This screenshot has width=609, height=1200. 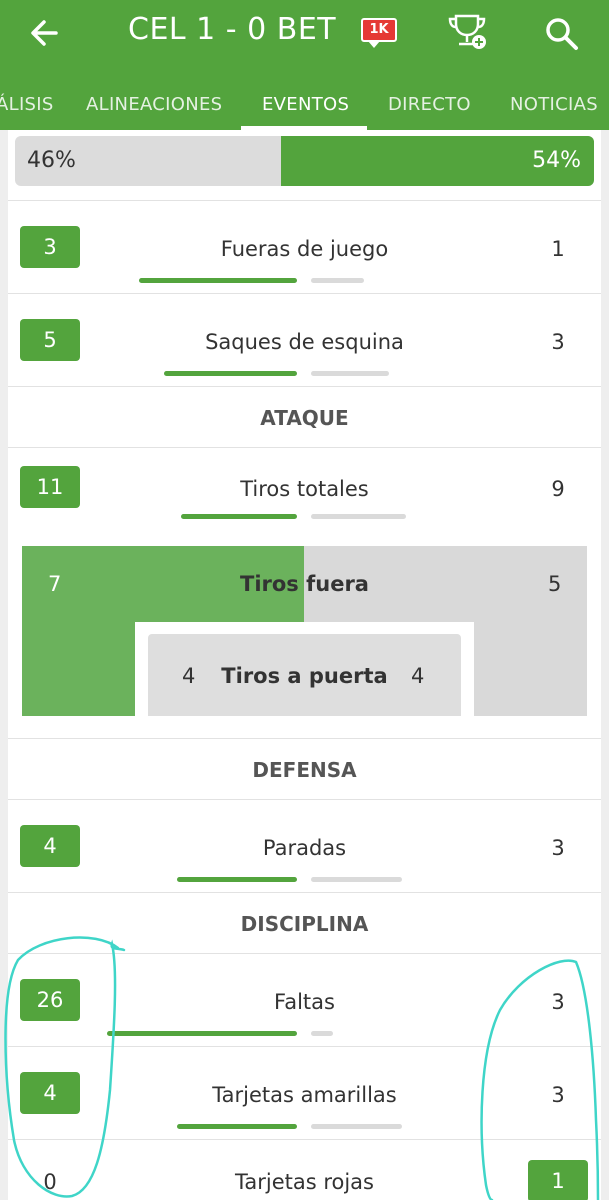 I want to click on stat-row-corners: 5 Saques de esquina 3, so click(x=304, y=340).